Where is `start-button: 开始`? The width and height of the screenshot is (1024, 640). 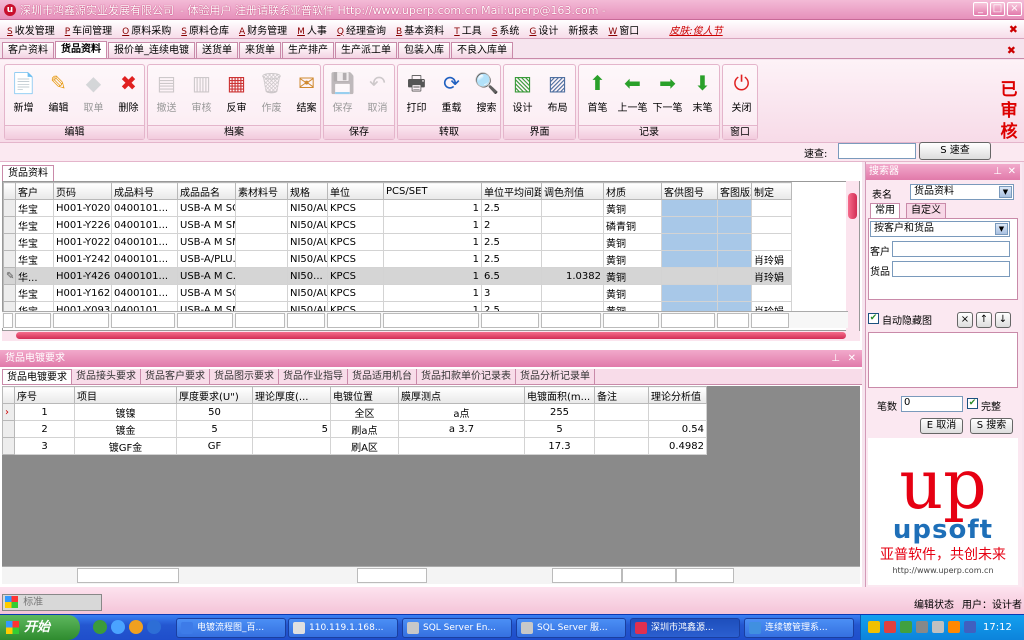 start-button: 开始 is located at coordinates (40, 627).